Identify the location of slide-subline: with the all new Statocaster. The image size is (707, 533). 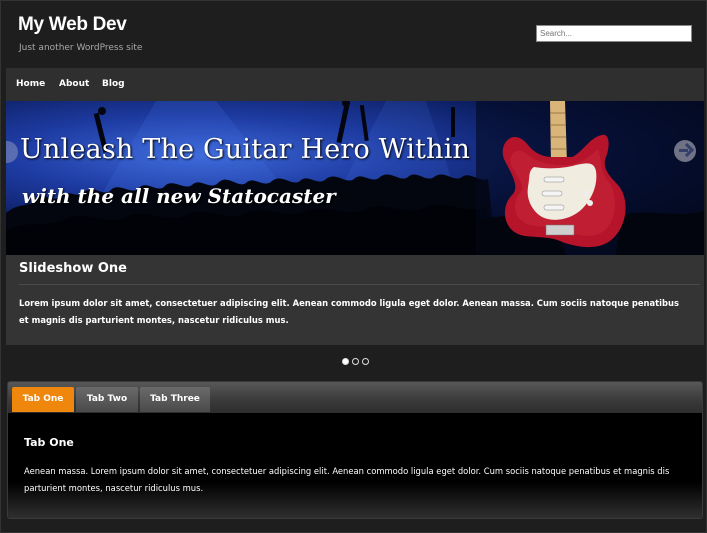
(179, 196).